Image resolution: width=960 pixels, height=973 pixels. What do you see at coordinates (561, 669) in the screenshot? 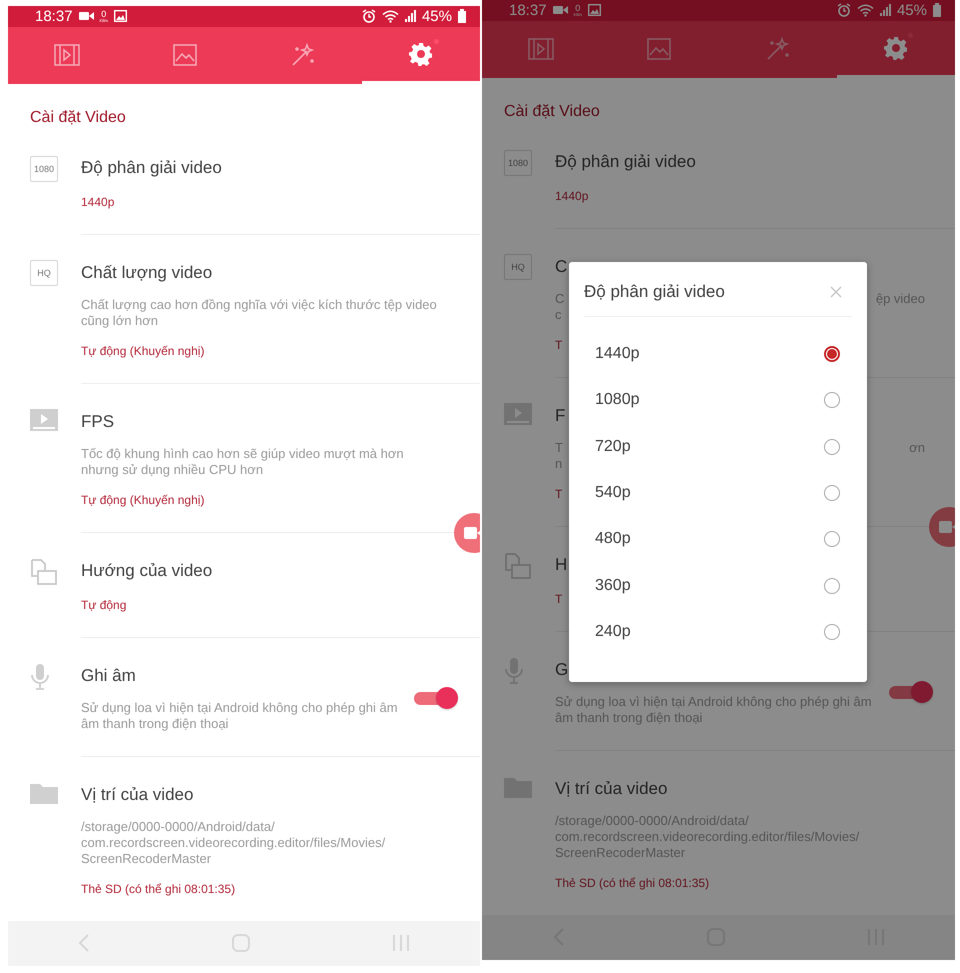
I see `setting-title: G` at bounding box center [561, 669].